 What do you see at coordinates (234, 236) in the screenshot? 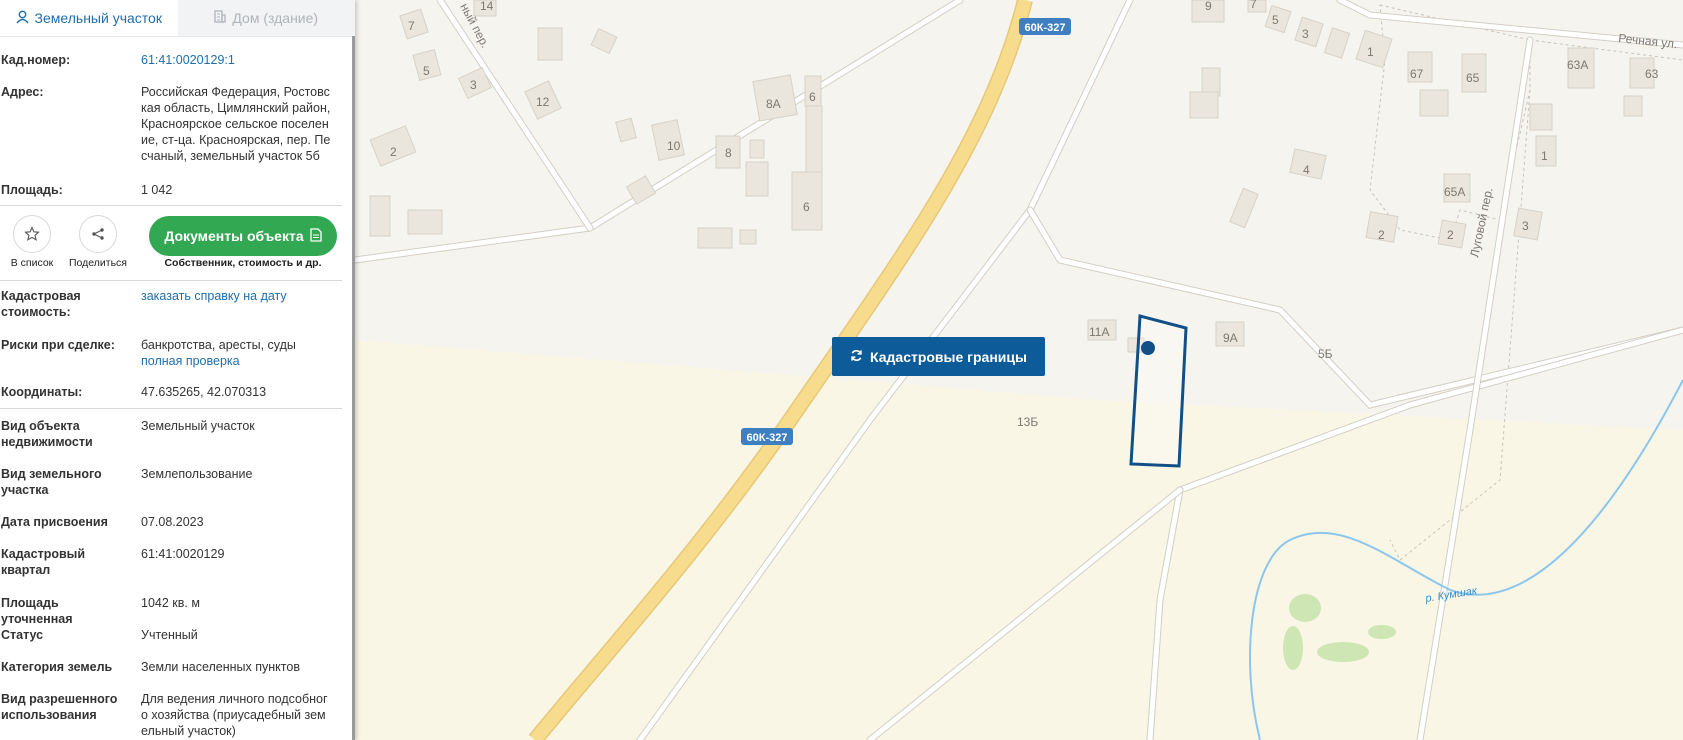
I see `documents-label: Документы объекта` at bounding box center [234, 236].